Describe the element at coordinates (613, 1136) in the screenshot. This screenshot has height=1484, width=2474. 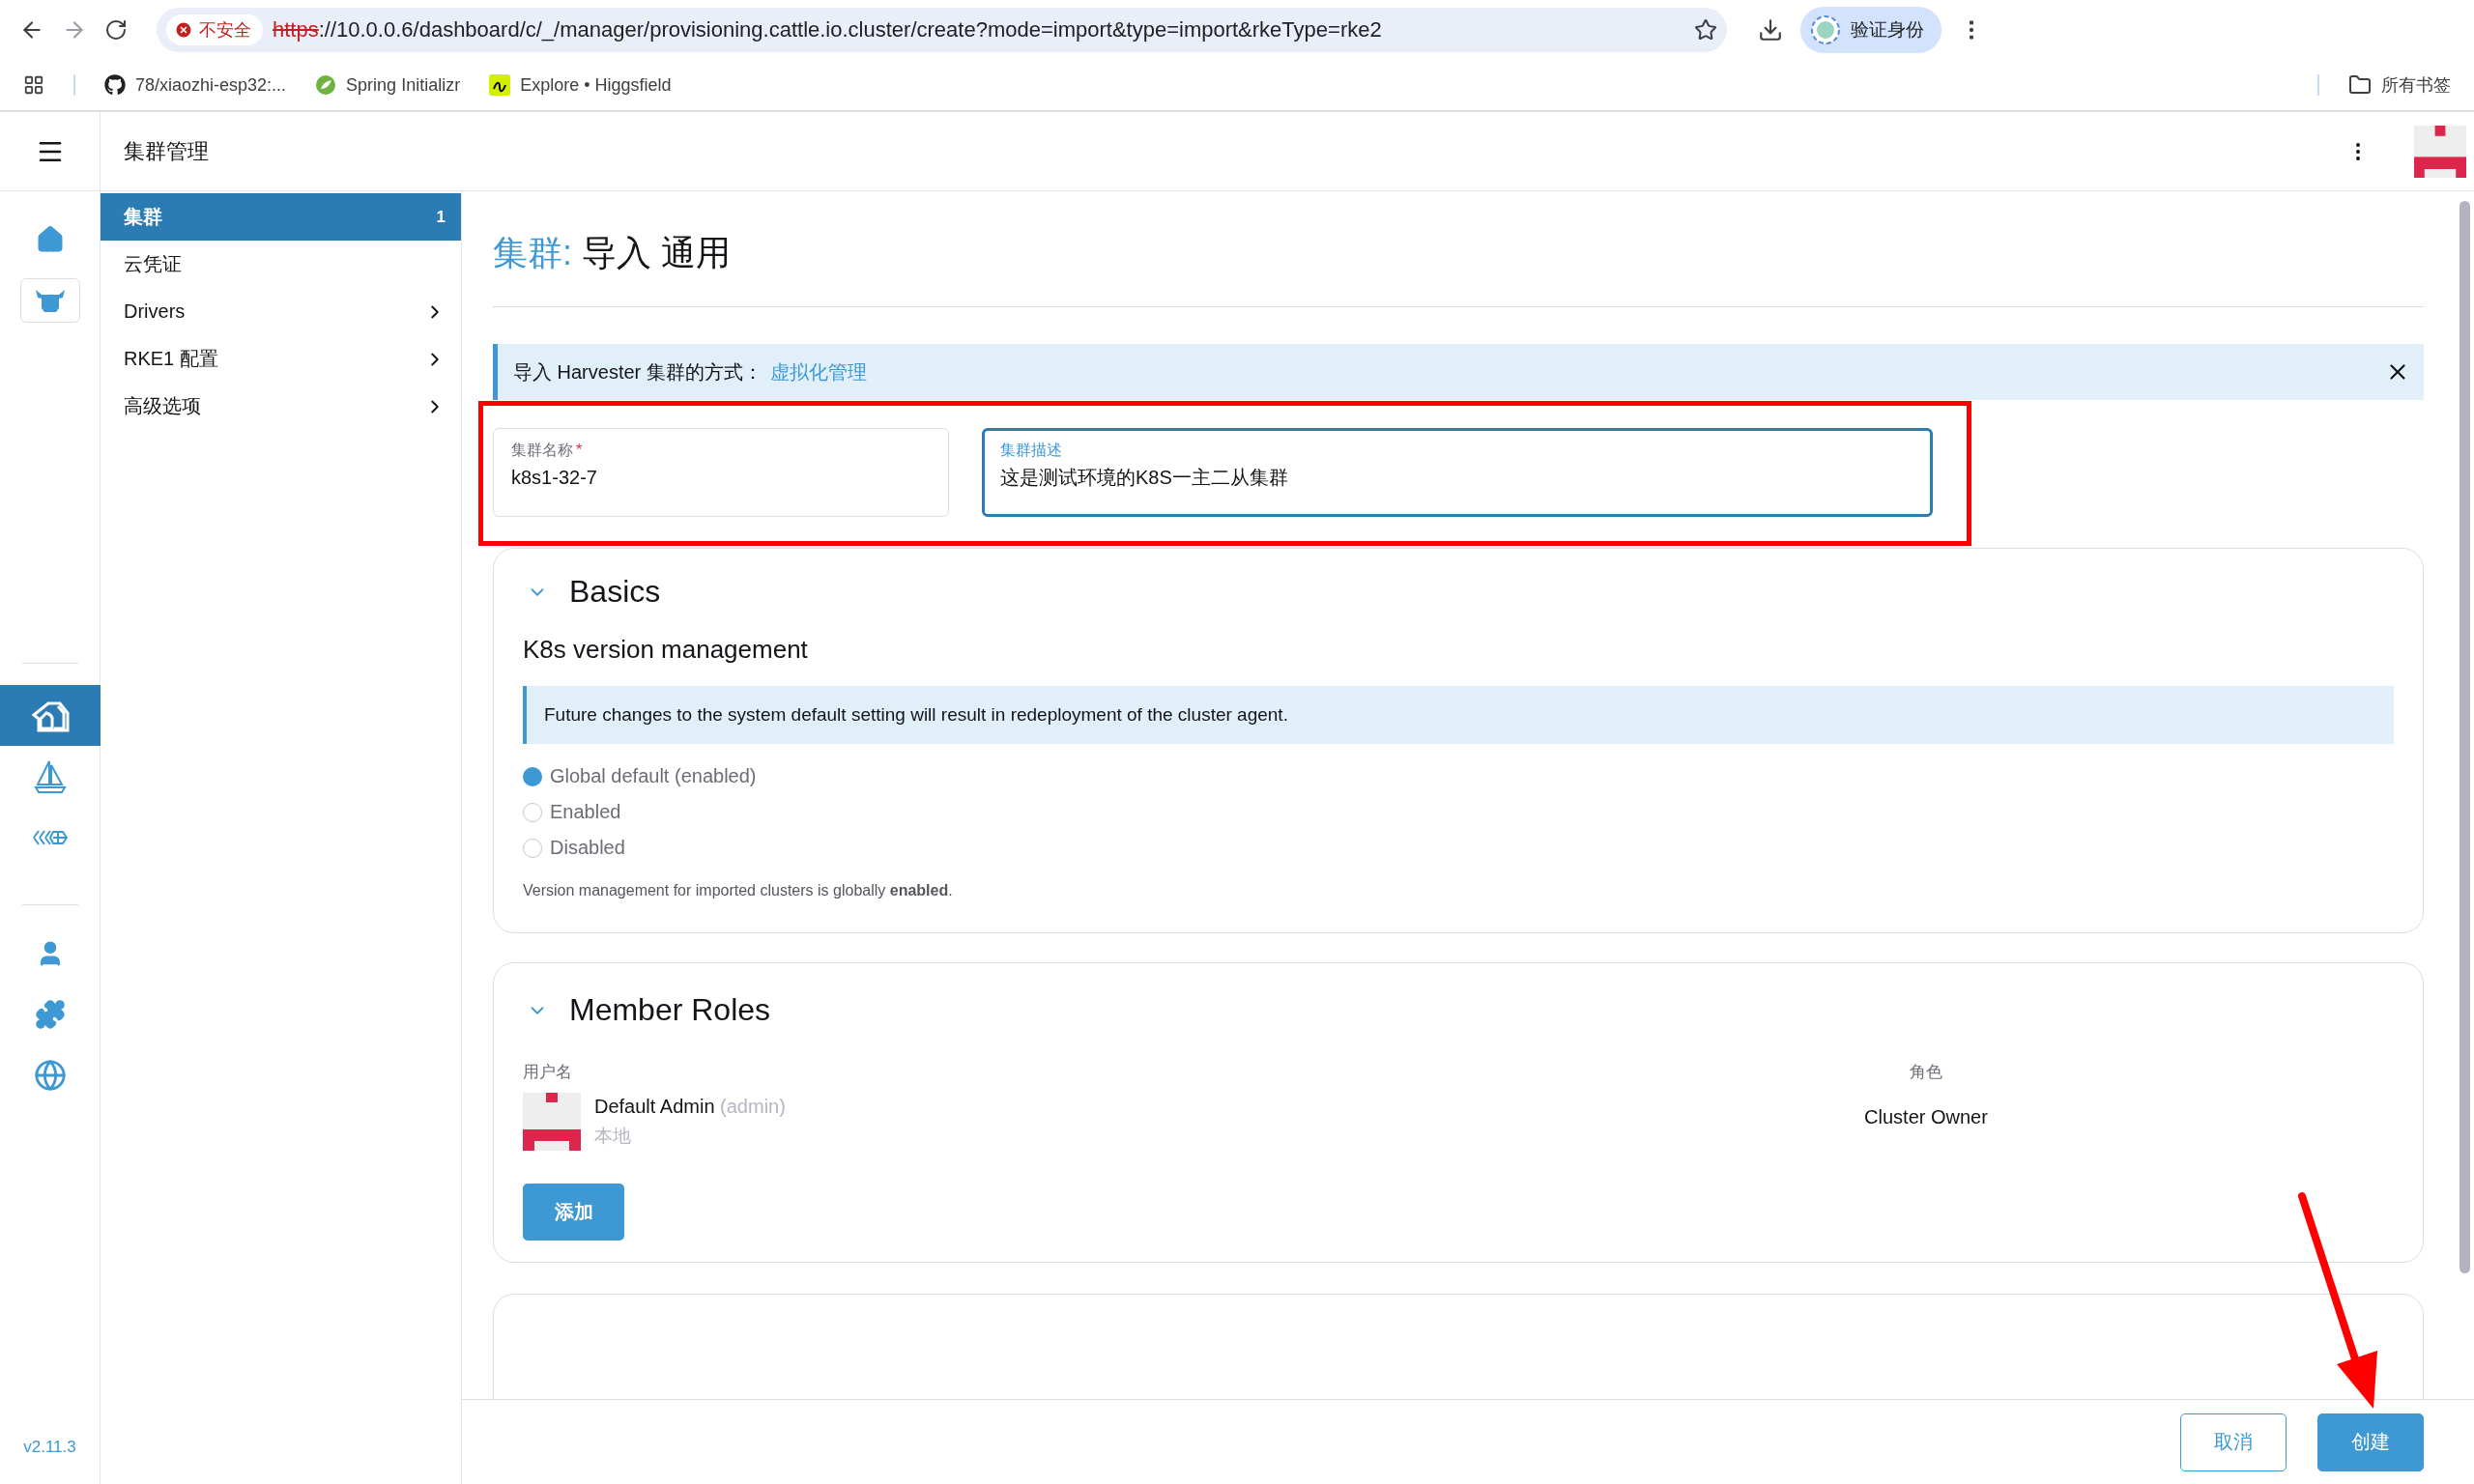
I see `member-provider: 本地` at that location.